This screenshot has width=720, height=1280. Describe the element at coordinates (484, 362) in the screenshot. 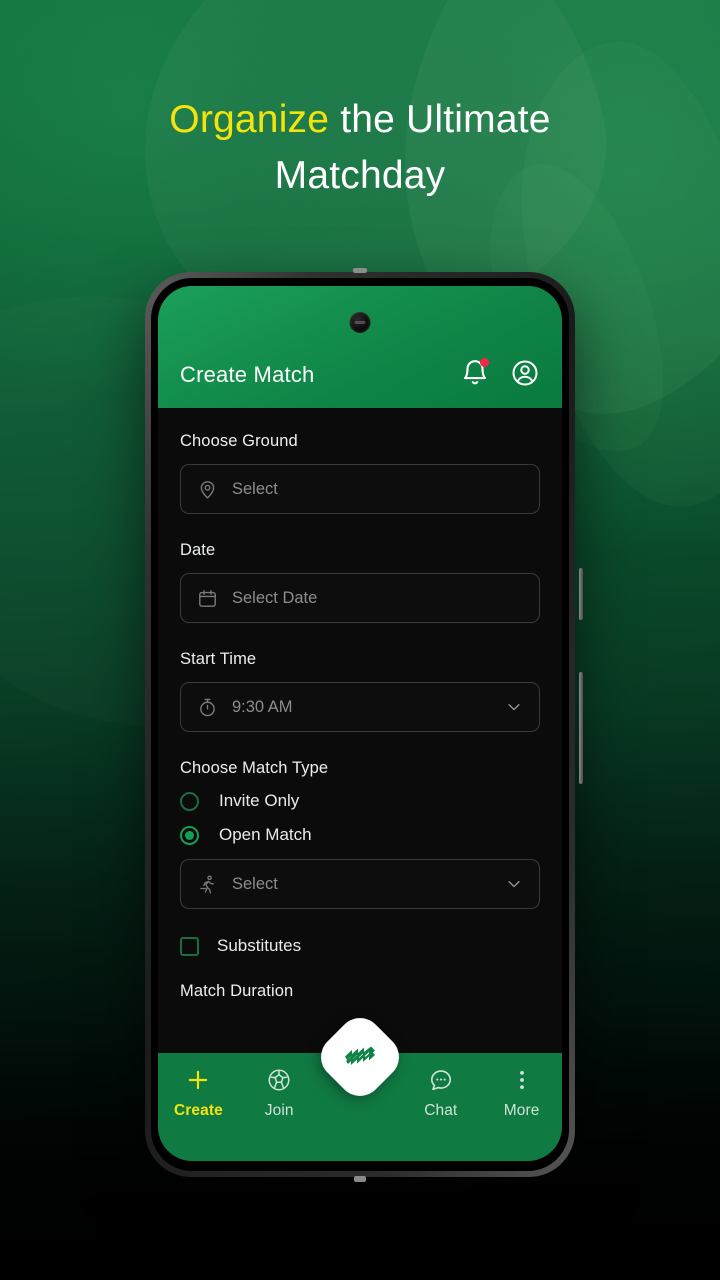

I see `notification-badge` at that location.